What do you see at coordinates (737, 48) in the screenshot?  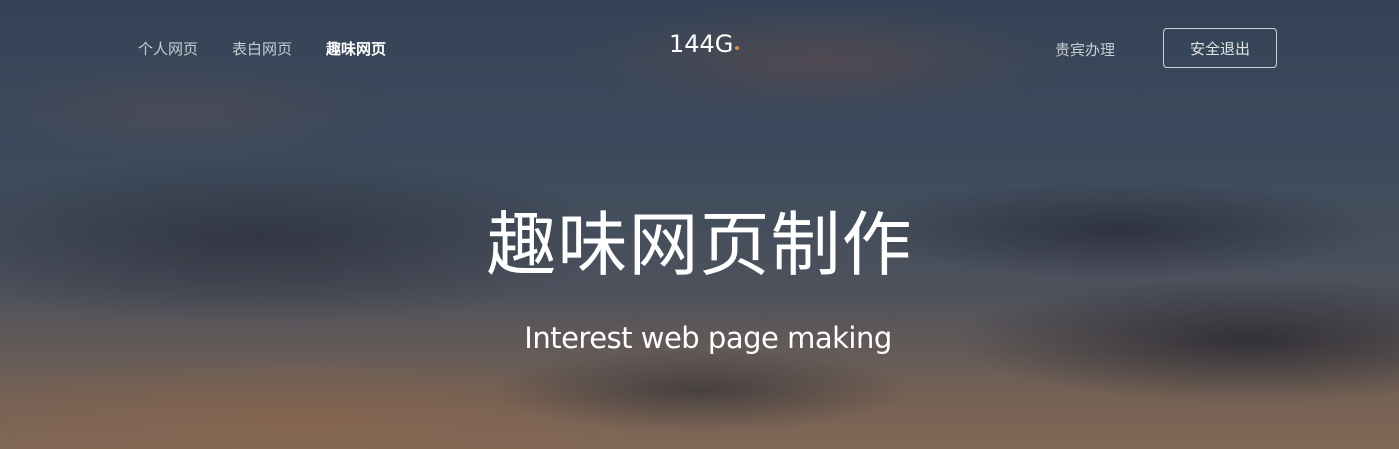 I see `logo-dot` at bounding box center [737, 48].